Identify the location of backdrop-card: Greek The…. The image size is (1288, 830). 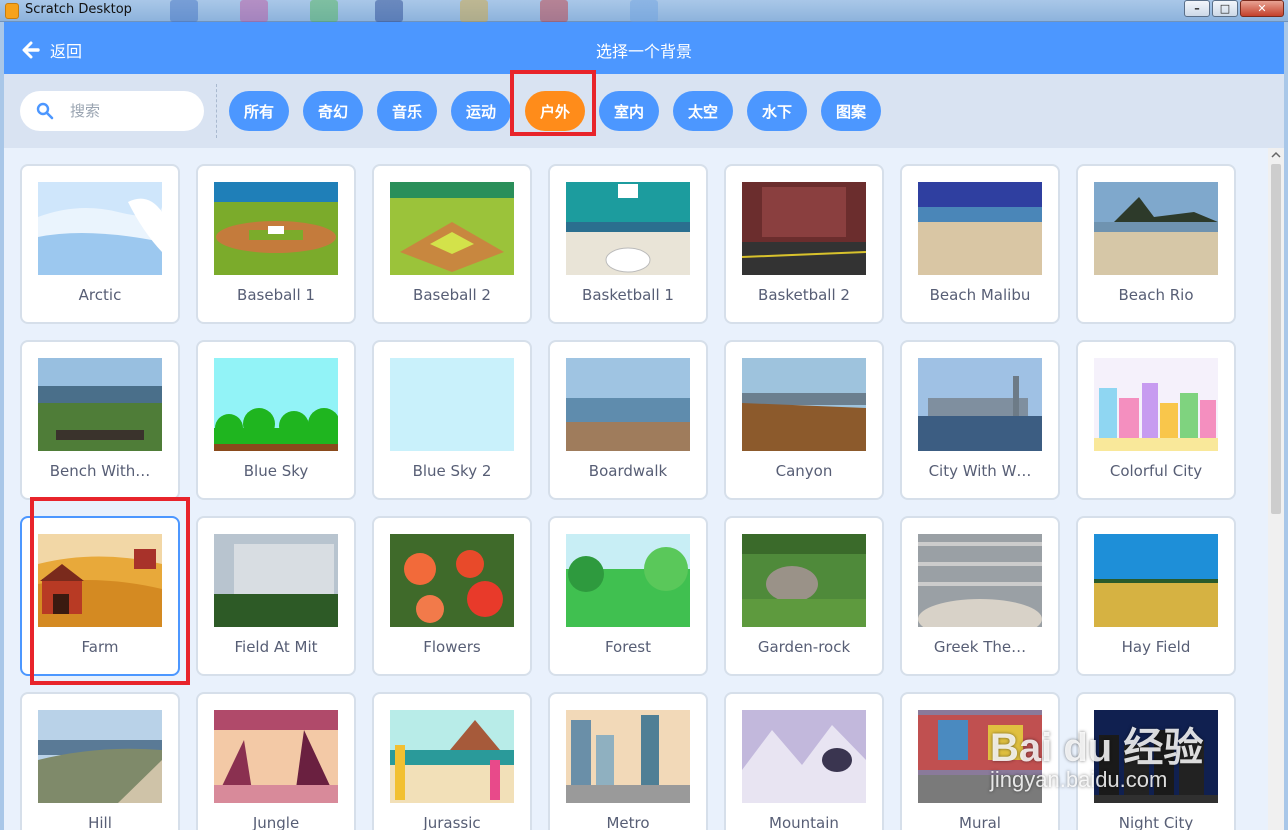
(980, 596).